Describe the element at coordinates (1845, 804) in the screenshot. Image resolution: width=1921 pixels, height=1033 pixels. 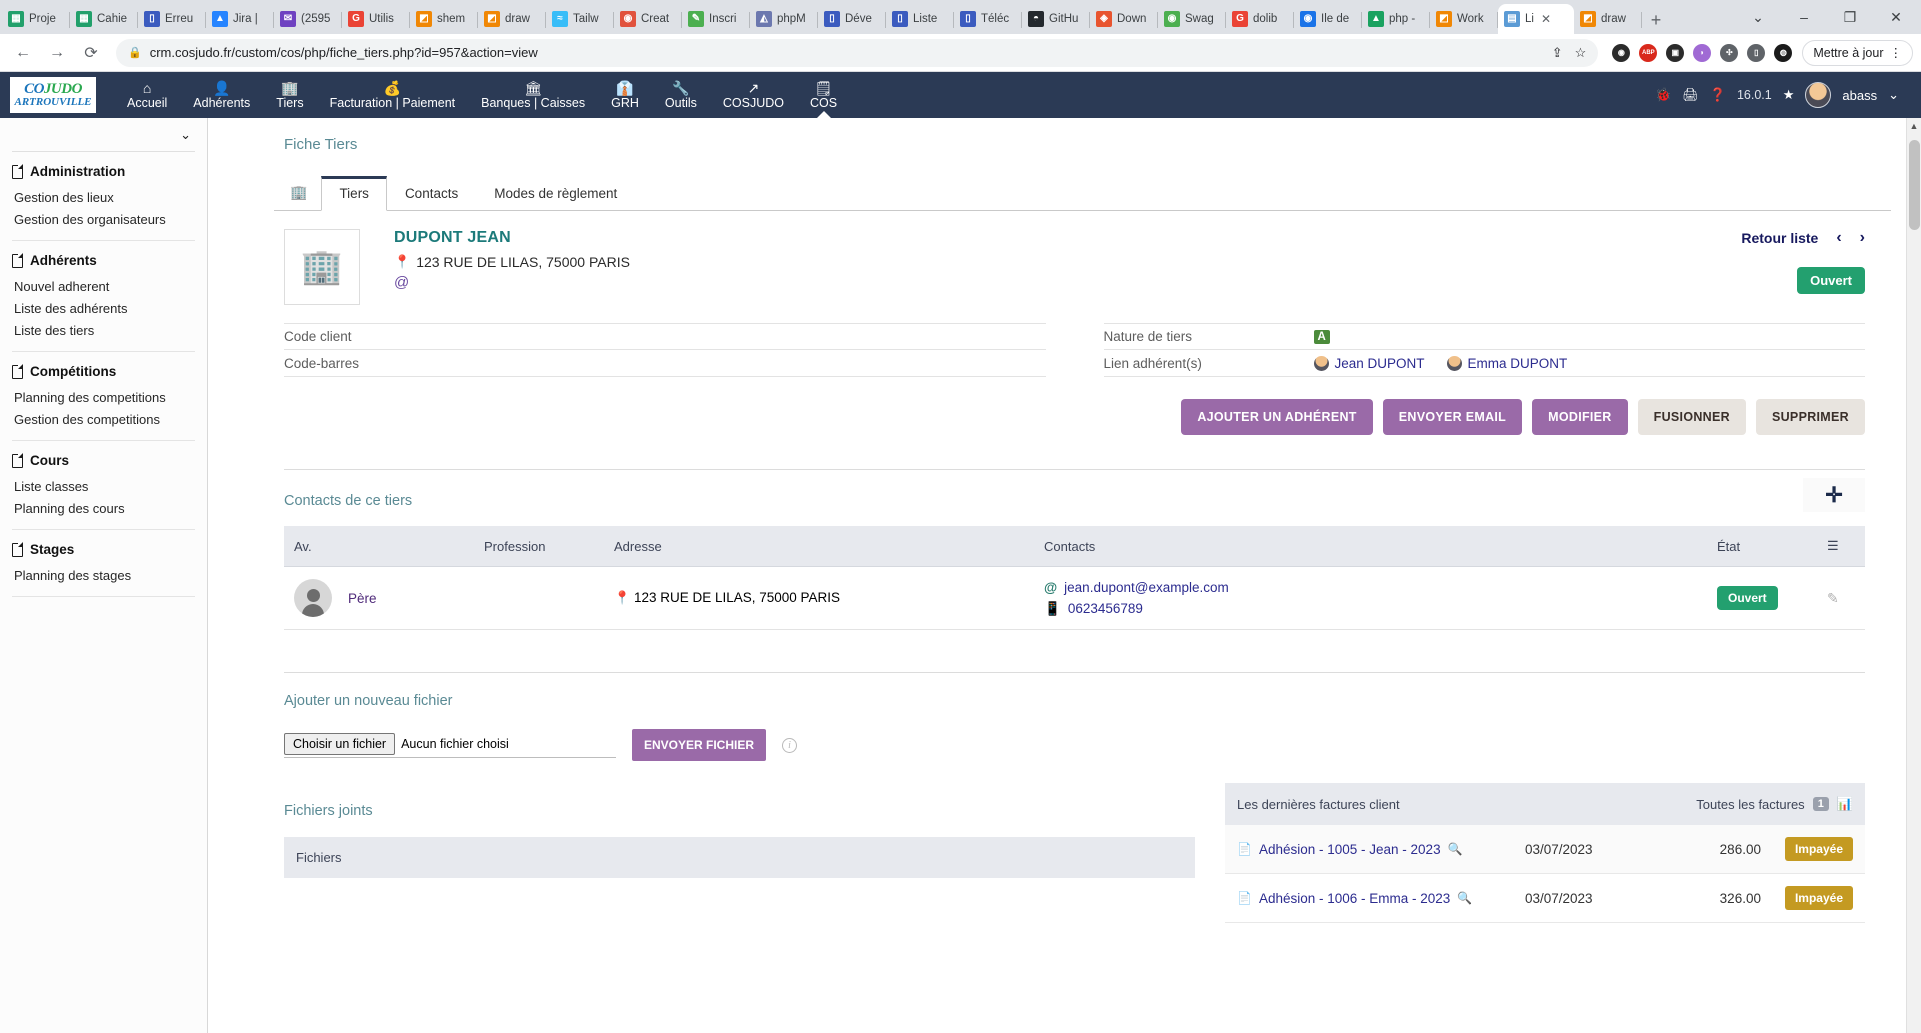
I see `chart-icon: 📊` at that location.